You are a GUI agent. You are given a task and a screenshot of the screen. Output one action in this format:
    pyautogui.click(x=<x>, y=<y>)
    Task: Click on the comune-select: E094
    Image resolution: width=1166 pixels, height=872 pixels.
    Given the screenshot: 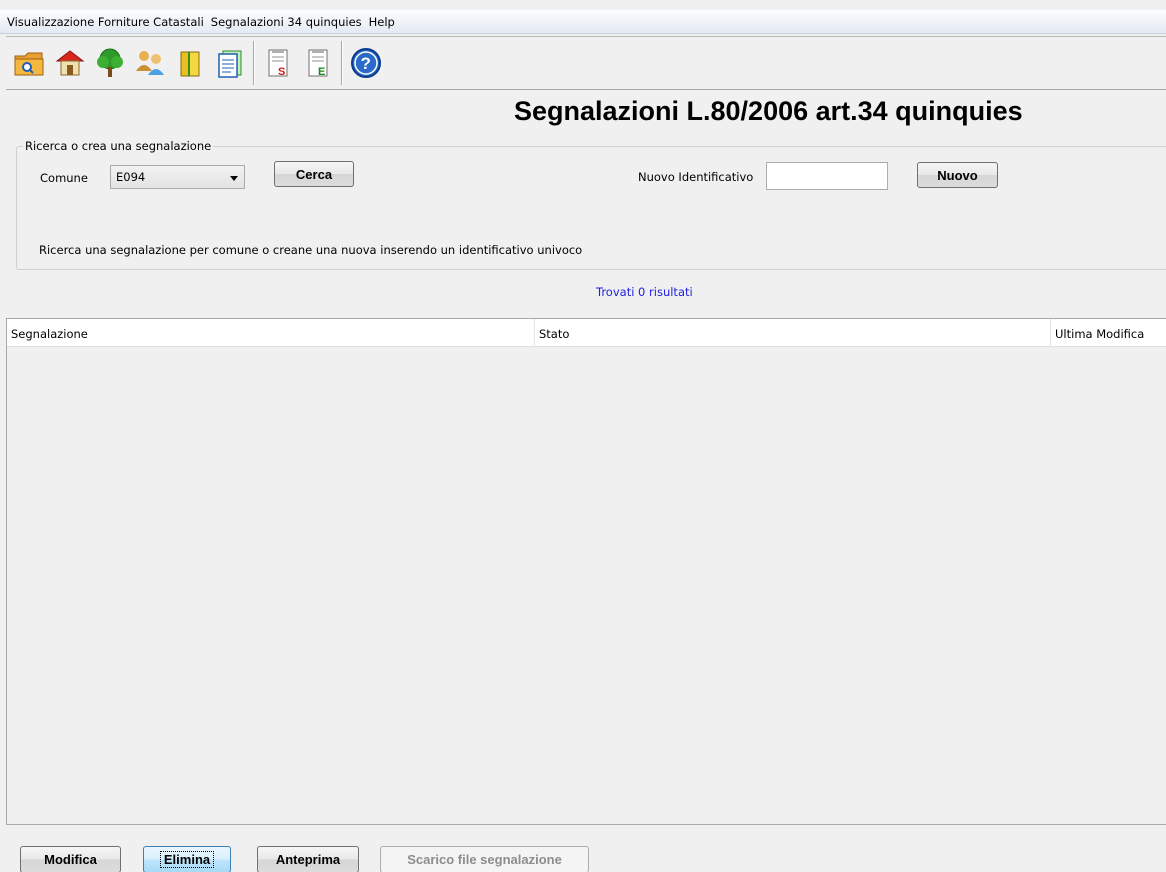 What is the action you would take?
    pyautogui.click(x=177, y=177)
    